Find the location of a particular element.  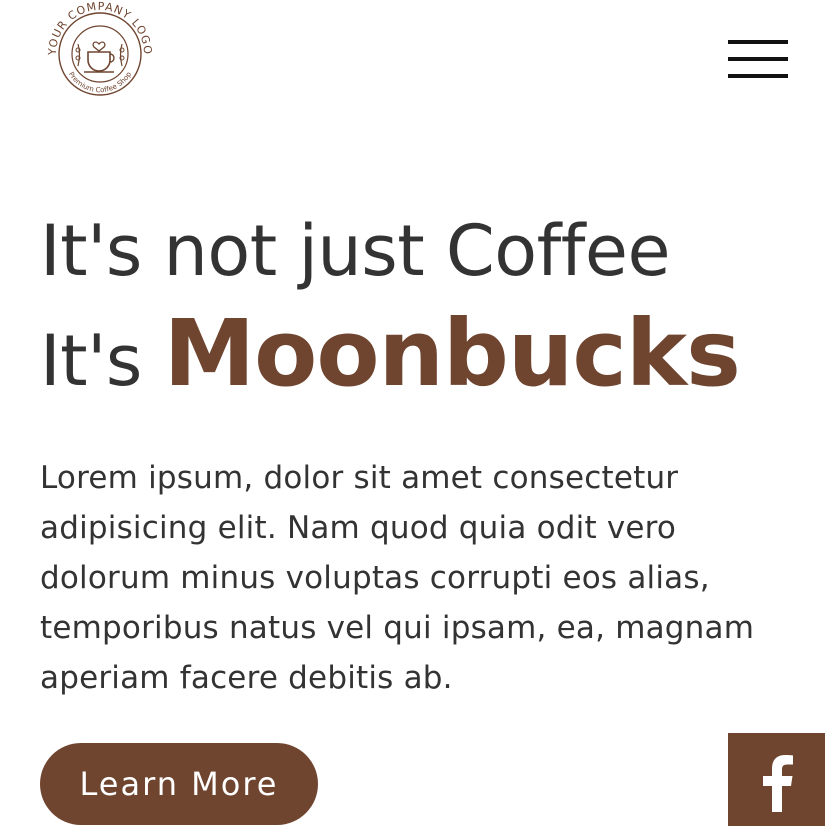

coffee-logo-icon: YOUR COMPANY LOGO Premium Coffee Shop is located at coordinates (100, 48).